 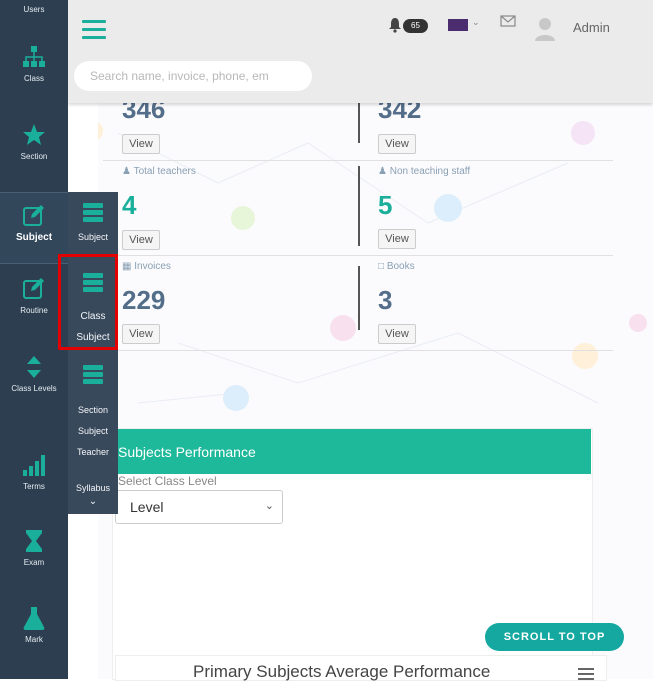 I want to click on invoices-label: ▦ Invoices, so click(x=146, y=266).